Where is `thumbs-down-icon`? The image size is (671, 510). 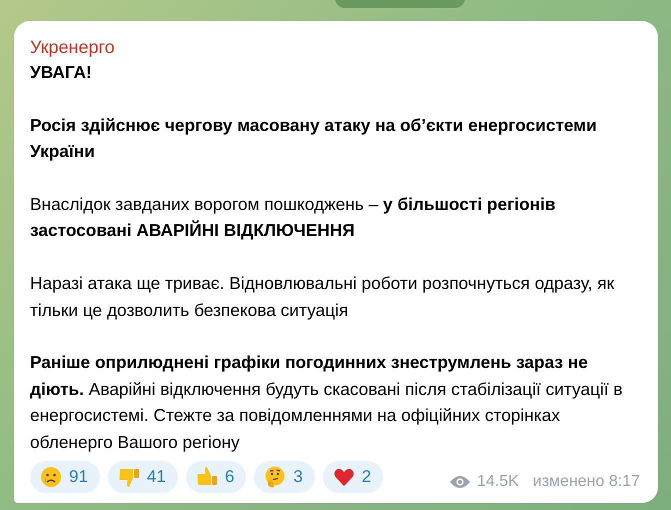
thumbs-down-icon is located at coordinates (129, 477).